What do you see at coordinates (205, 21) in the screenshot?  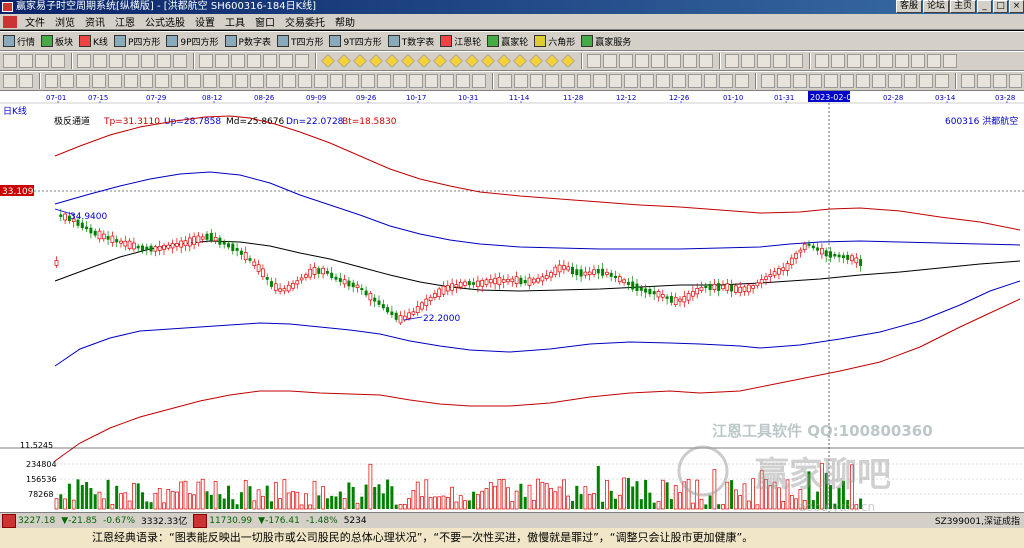 I see `menu-settings: 设置` at bounding box center [205, 21].